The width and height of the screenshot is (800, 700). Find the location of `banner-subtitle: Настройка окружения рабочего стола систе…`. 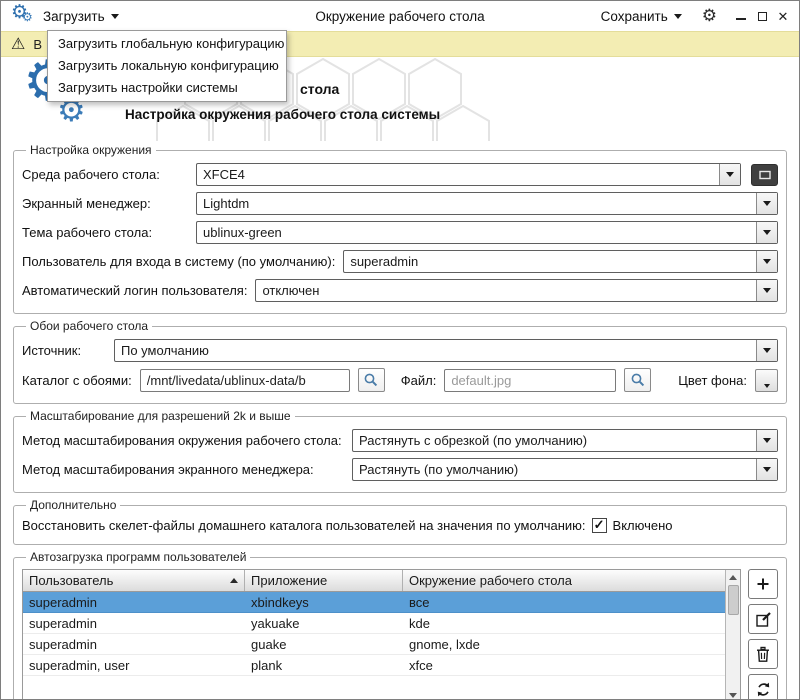

banner-subtitle: Настройка окружения рабочего стола систе… is located at coordinates (283, 114).